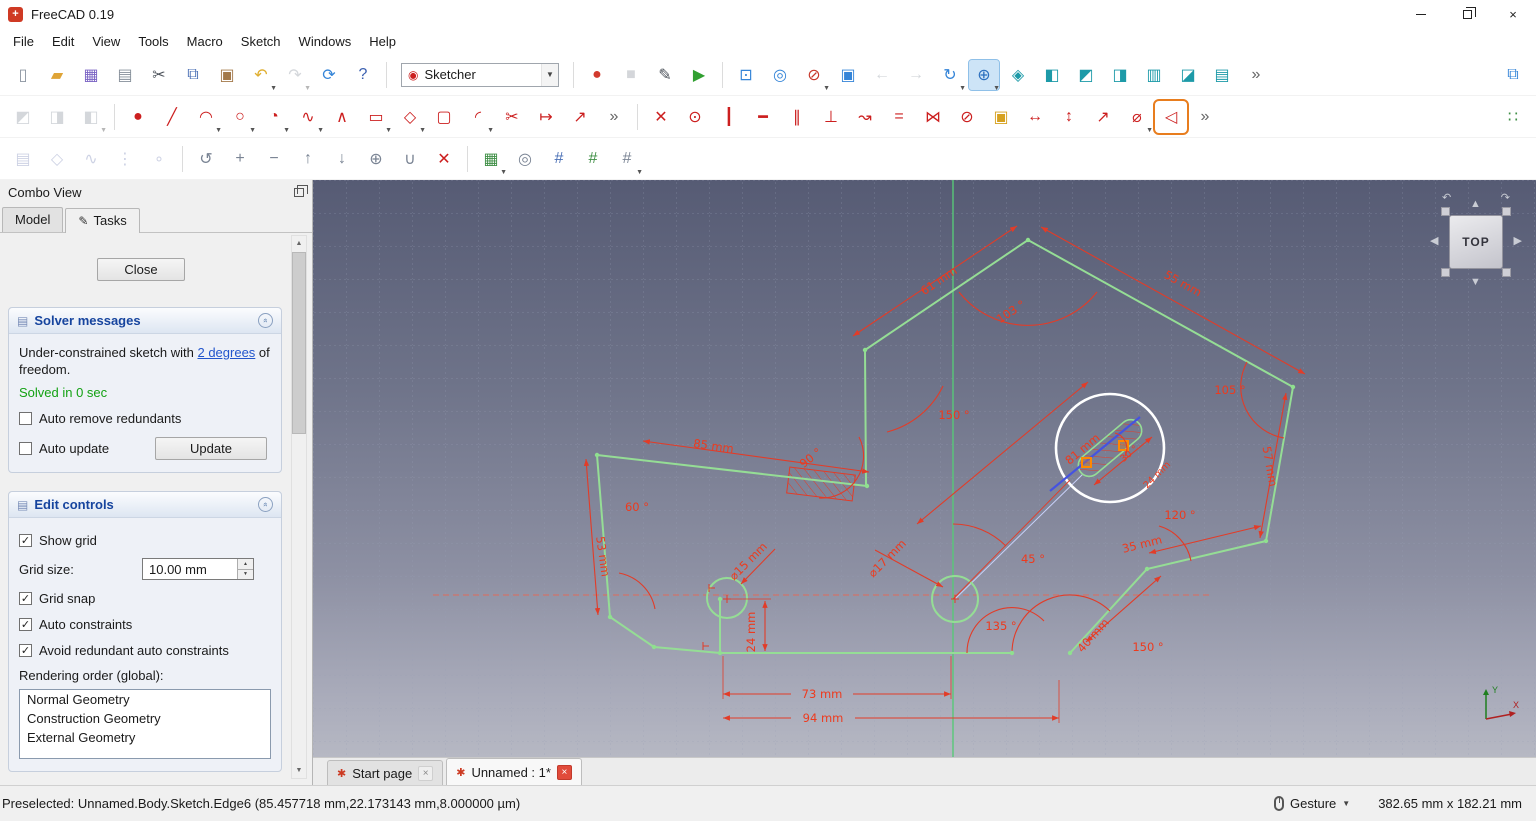 The width and height of the screenshot is (1536, 821). I want to click on view-bottom-button: ◪, so click(1188, 75).